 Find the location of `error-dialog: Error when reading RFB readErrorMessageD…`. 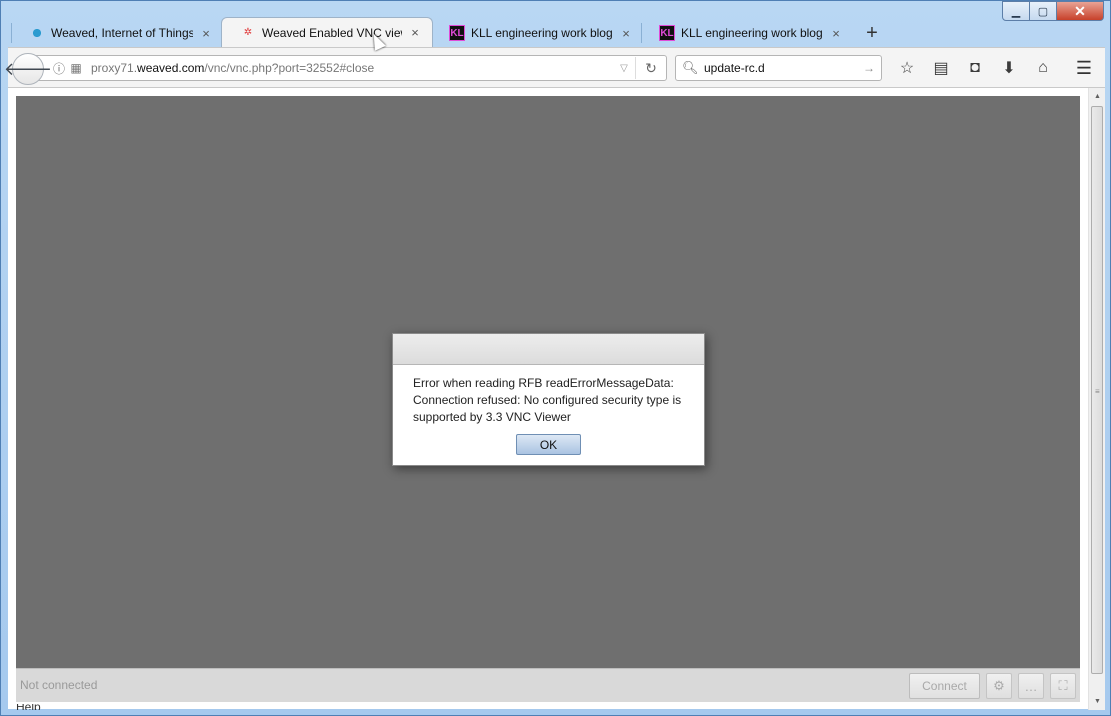

error-dialog: Error when reading RFB readErrorMessageD… is located at coordinates (548, 399).